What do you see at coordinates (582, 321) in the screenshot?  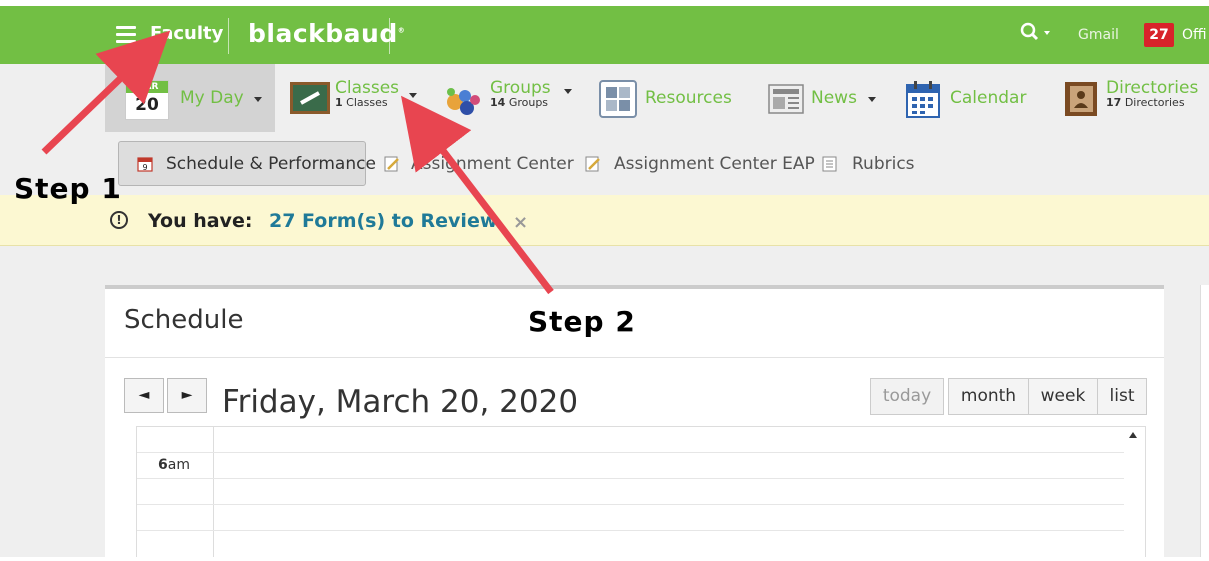 I see `step2-label: Step 2` at bounding box center [582, 321].